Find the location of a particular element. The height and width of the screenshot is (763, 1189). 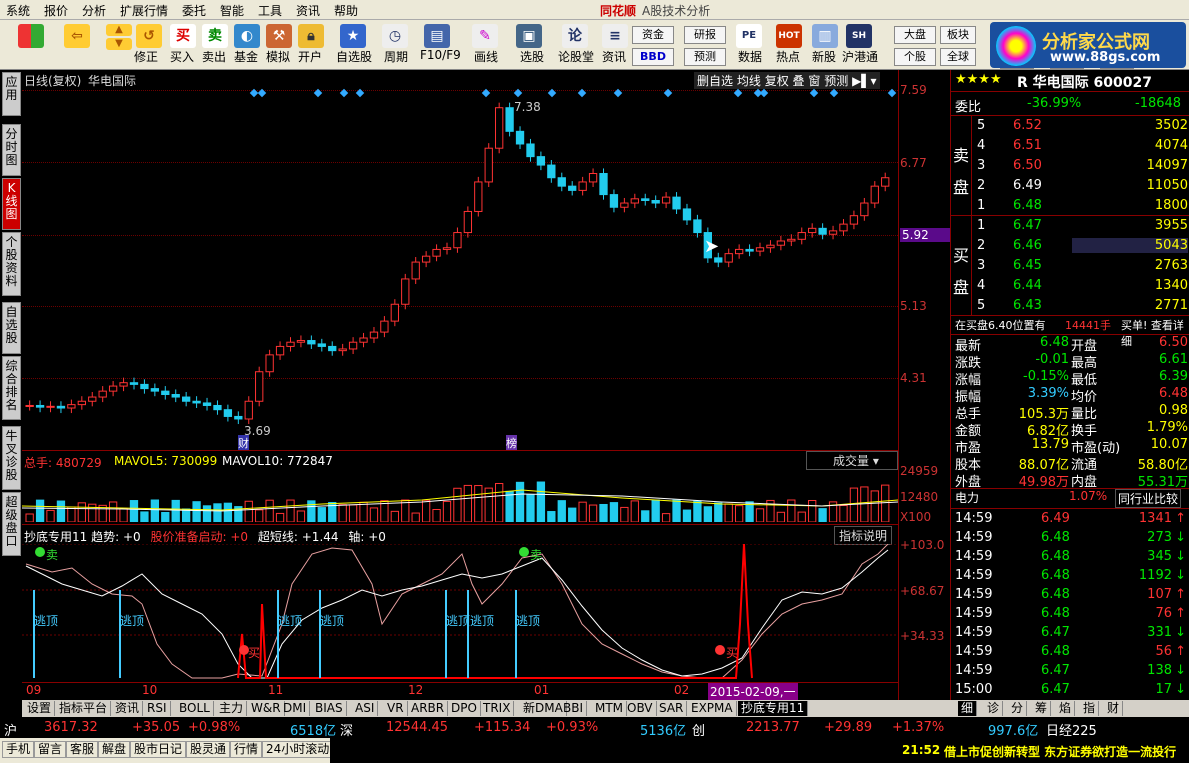

clock-icon: ◷ is located at coordinates (395, 36).